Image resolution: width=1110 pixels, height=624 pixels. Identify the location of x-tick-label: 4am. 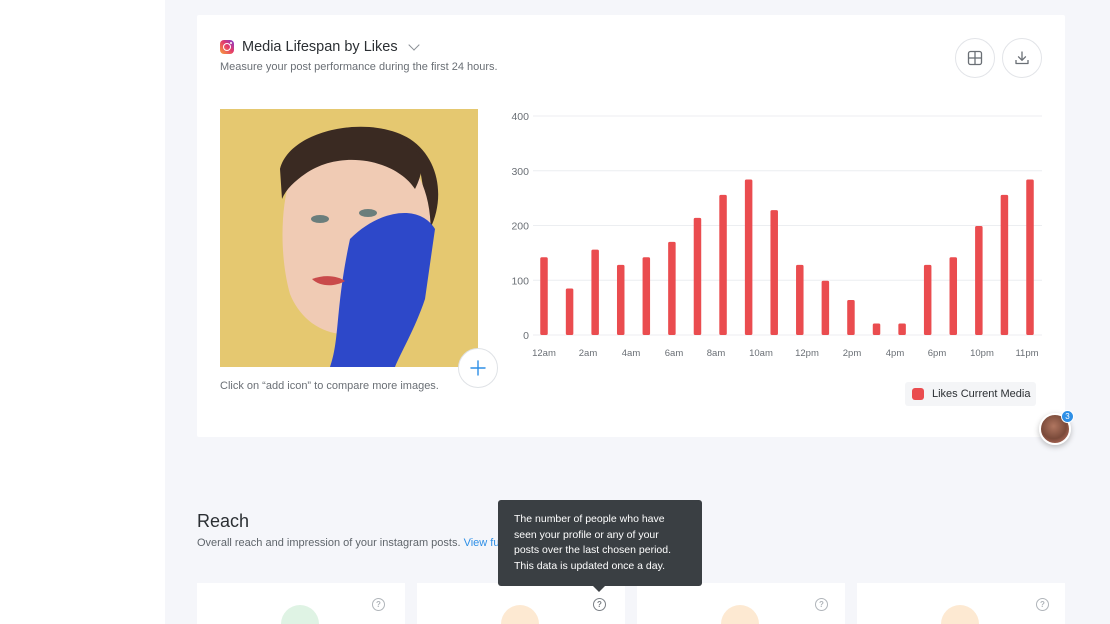
(631, 353).